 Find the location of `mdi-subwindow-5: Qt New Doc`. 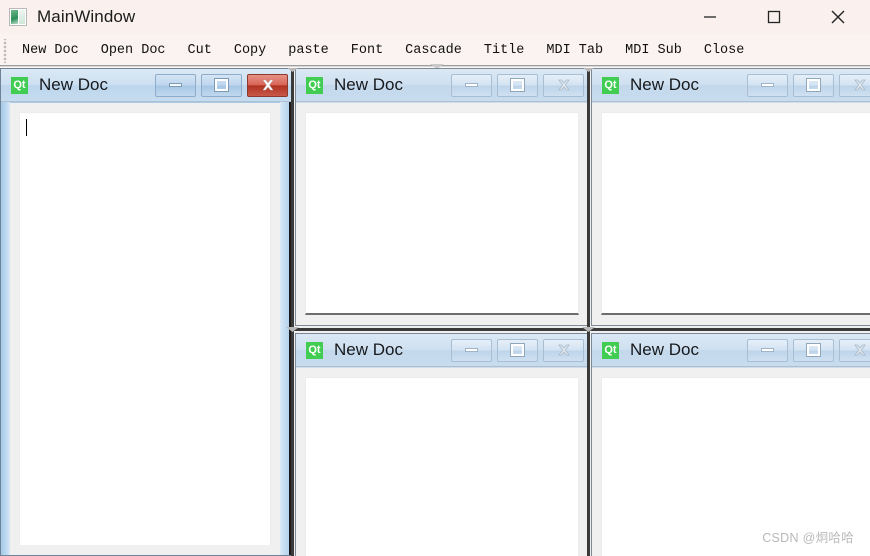

mdi-subwindow-5: Qt New Doc is located at coordinates (730, 444).